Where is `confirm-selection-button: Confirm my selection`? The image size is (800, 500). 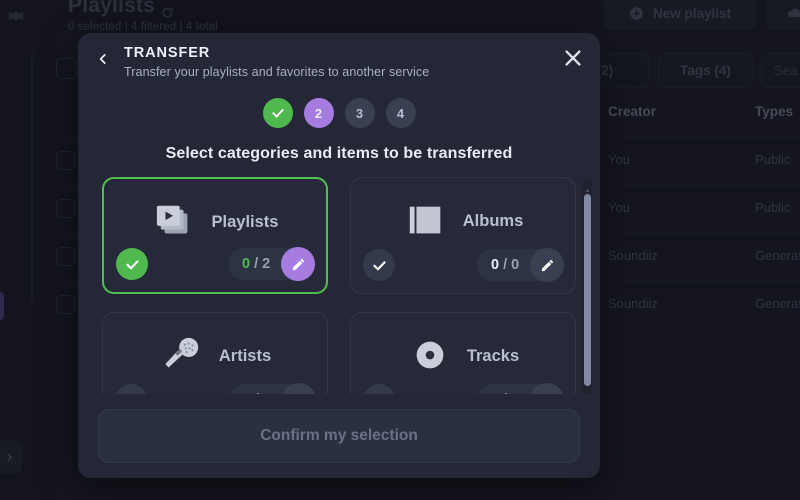
confirm-selection-button: Confirm my selection is located at coordinates (339, 436).